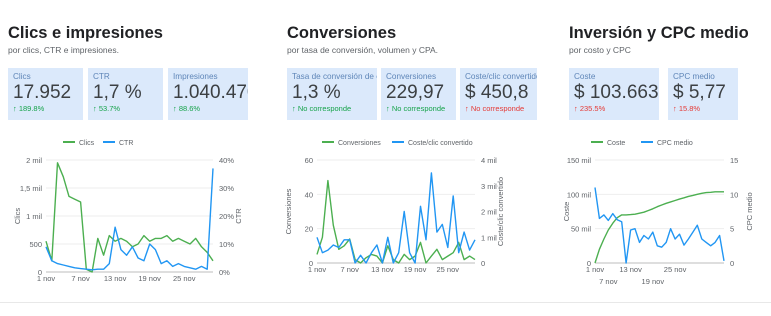  I want to click on scorecard-label: CPC medio, so click(694, 76).